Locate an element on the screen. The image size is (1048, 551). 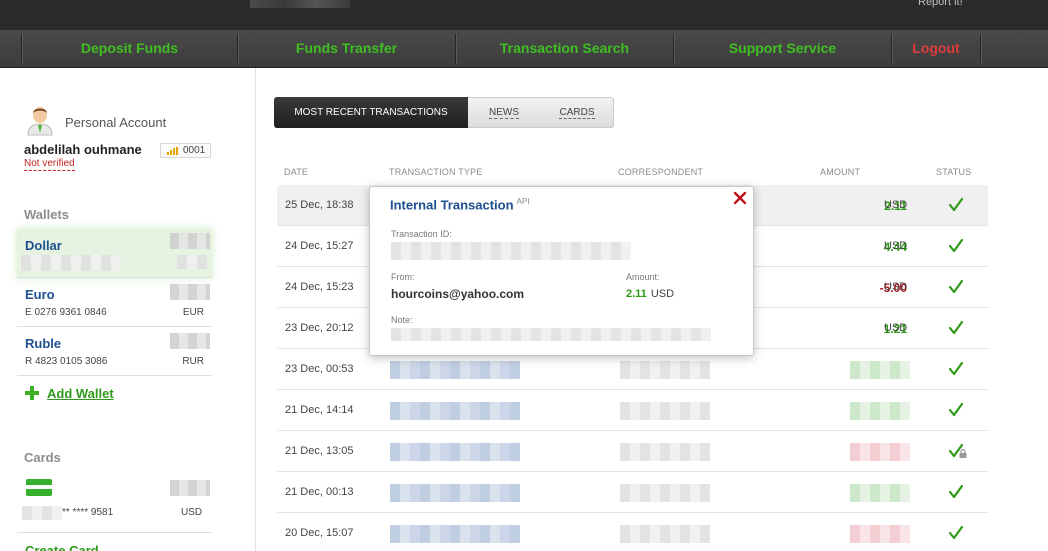
tab-most-recent-transactions: MOST RECENT TRANSACTIONS is located at coordinates (371, 112).